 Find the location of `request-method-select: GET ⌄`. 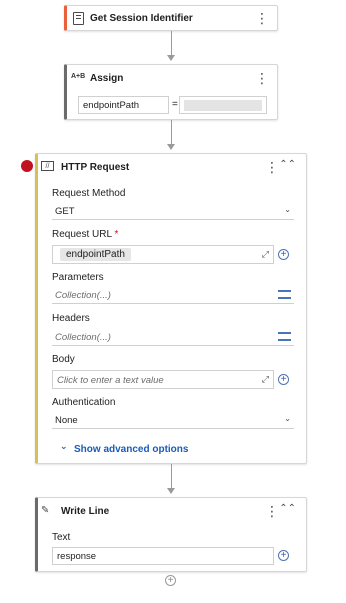

request-method-select: GET ⌄ is located at coordinates (173, 211).